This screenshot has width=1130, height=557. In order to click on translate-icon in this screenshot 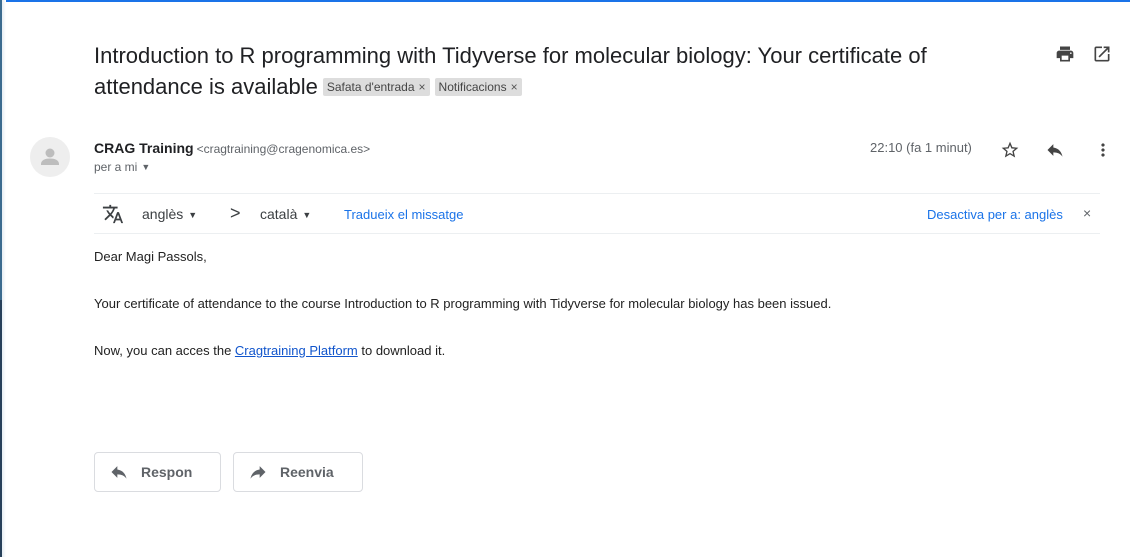, I will do `click(113, 216)`.